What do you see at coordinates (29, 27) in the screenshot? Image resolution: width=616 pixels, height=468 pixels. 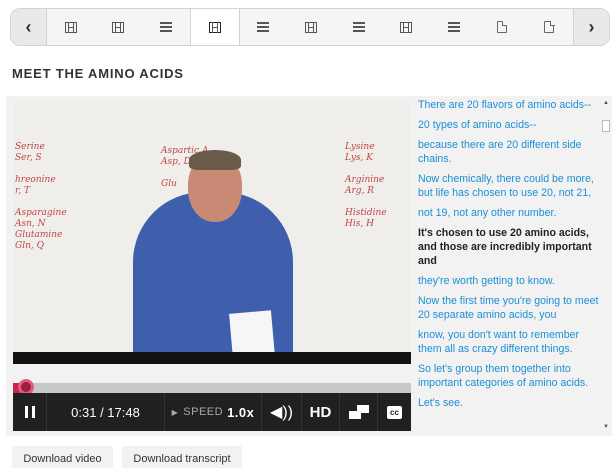 I see `previous-unit-button: ‹` at bounding box center [29, 27].